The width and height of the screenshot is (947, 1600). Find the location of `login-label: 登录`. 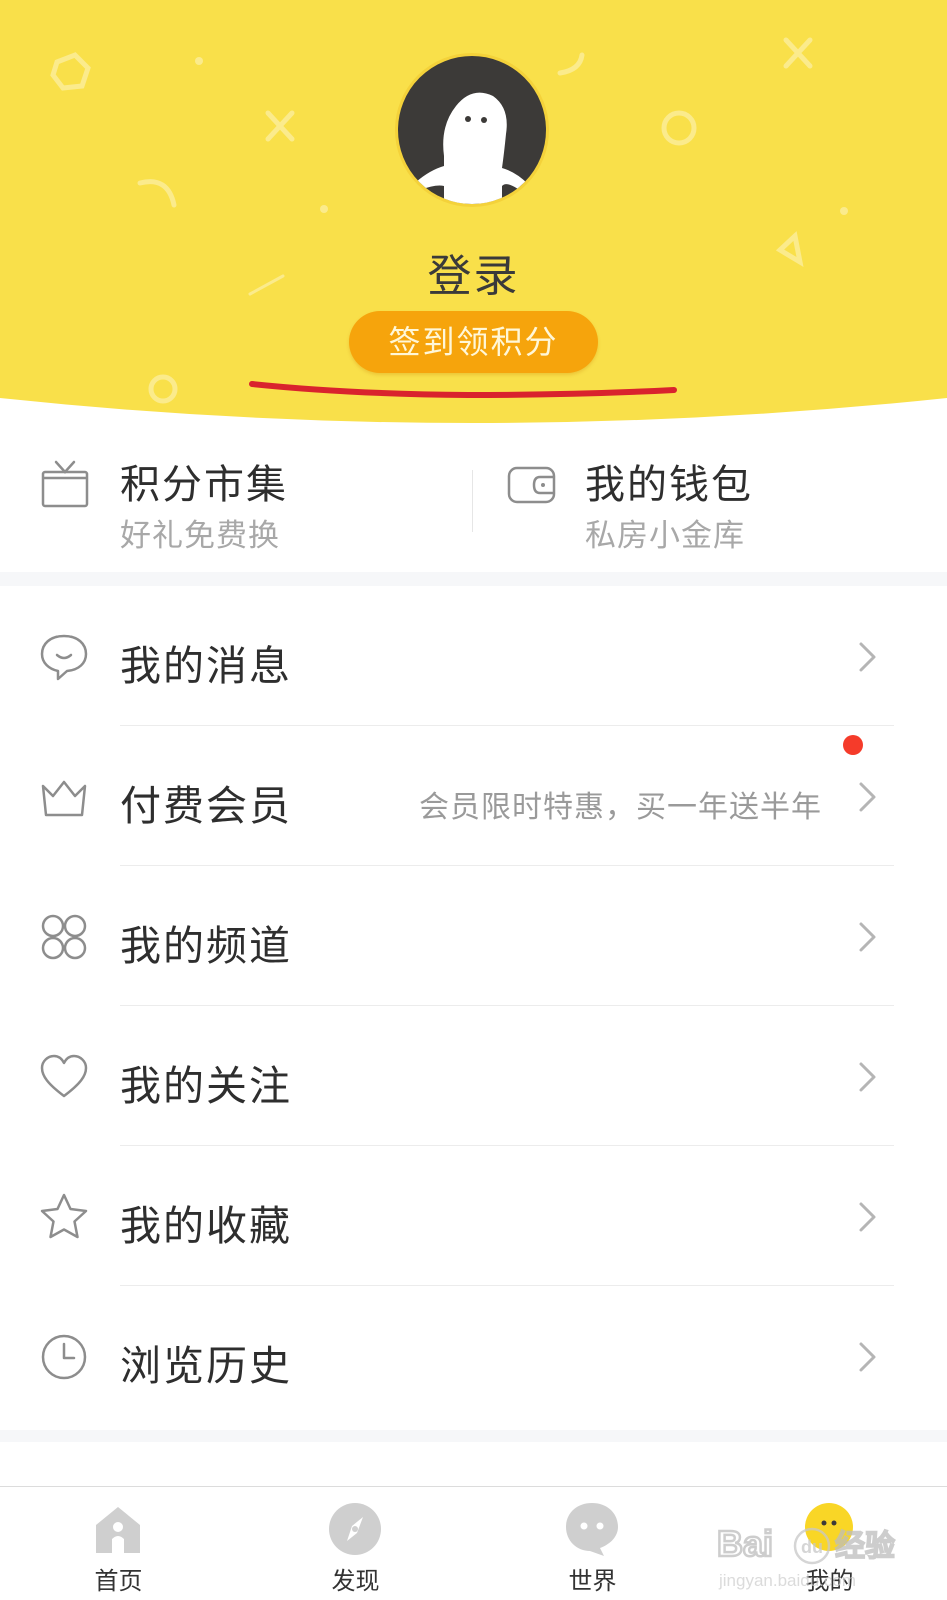

login-label: 登录 is located at coordinates (473, 272).